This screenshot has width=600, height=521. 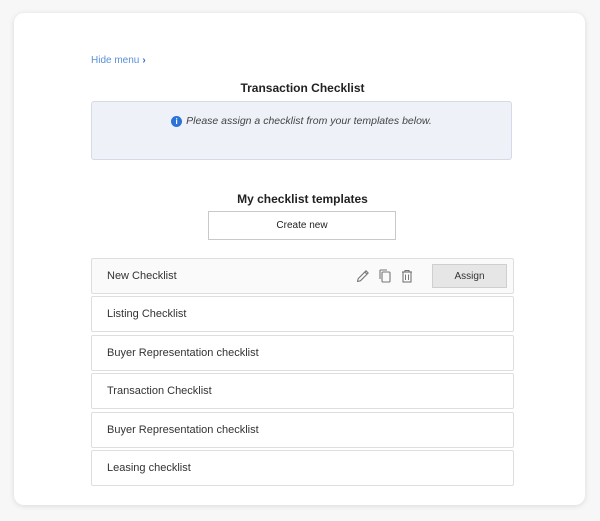 I want to click on hide-menu-label: Hide menu, so click(x=115, y=60).